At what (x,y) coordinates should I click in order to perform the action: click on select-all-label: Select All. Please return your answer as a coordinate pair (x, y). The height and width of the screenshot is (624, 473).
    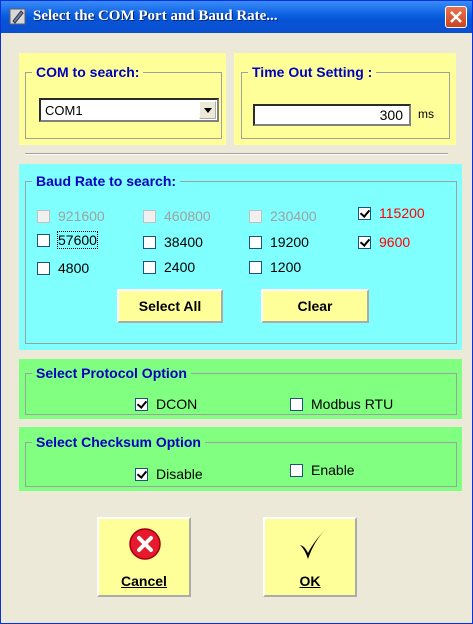
    Looking at the image, I should click on (170, 306).